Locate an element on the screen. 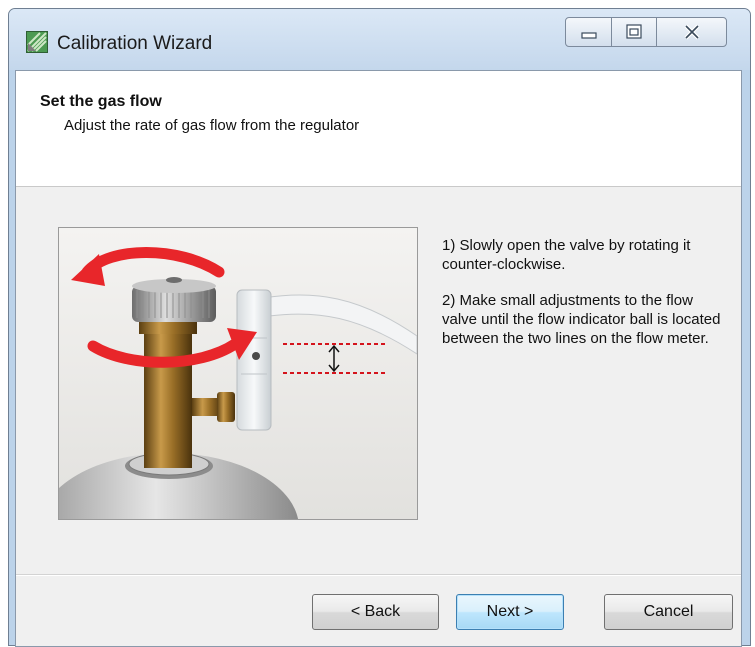  close-button is located at coordinates (691, 32).